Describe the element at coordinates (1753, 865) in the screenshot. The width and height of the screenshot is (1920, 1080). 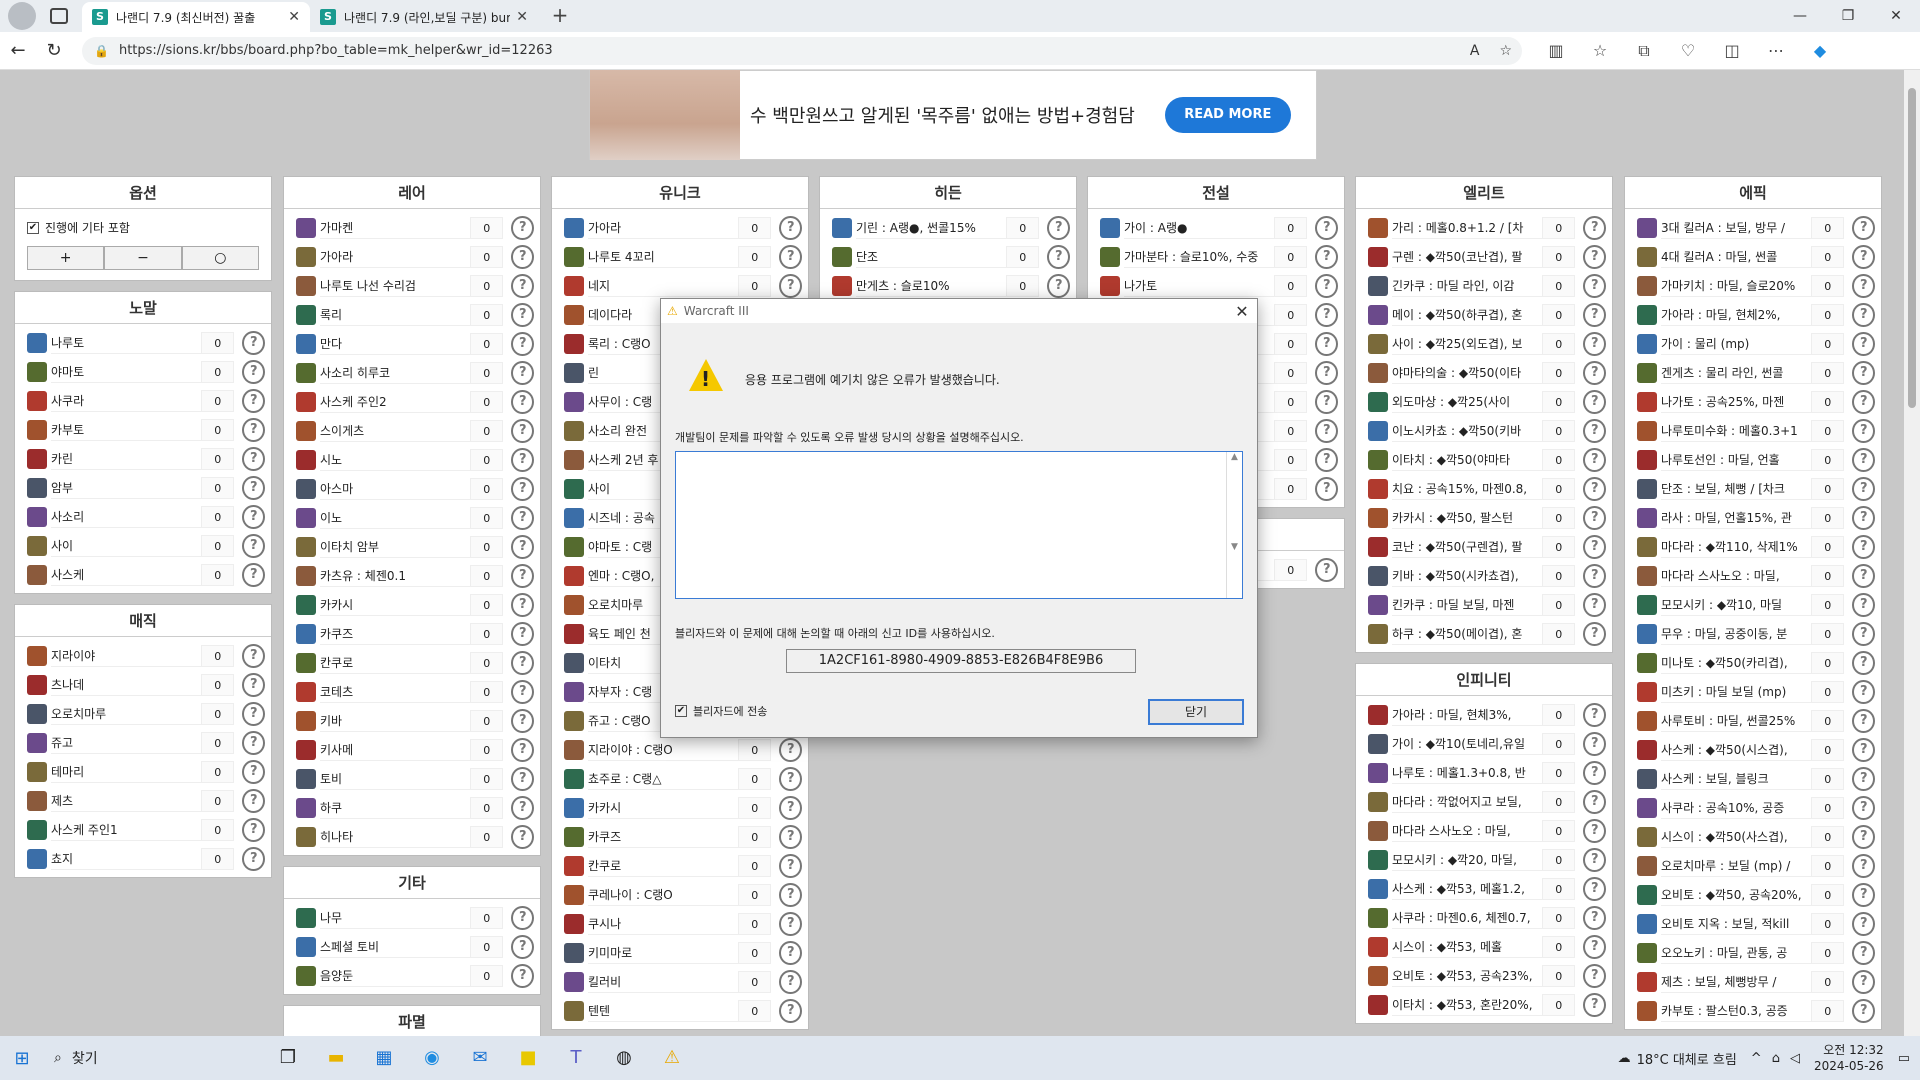
I see `list-item: 오로치마루 : 보딜 (mp) /0?` at that location.